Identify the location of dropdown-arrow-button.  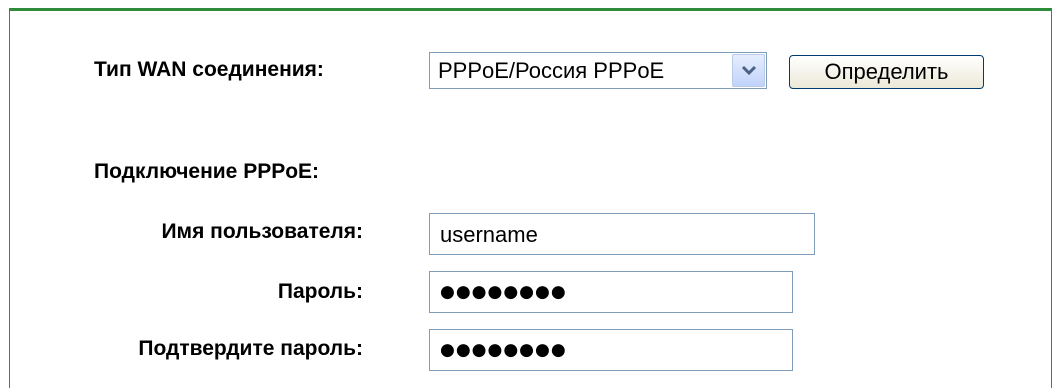
(748, 70).